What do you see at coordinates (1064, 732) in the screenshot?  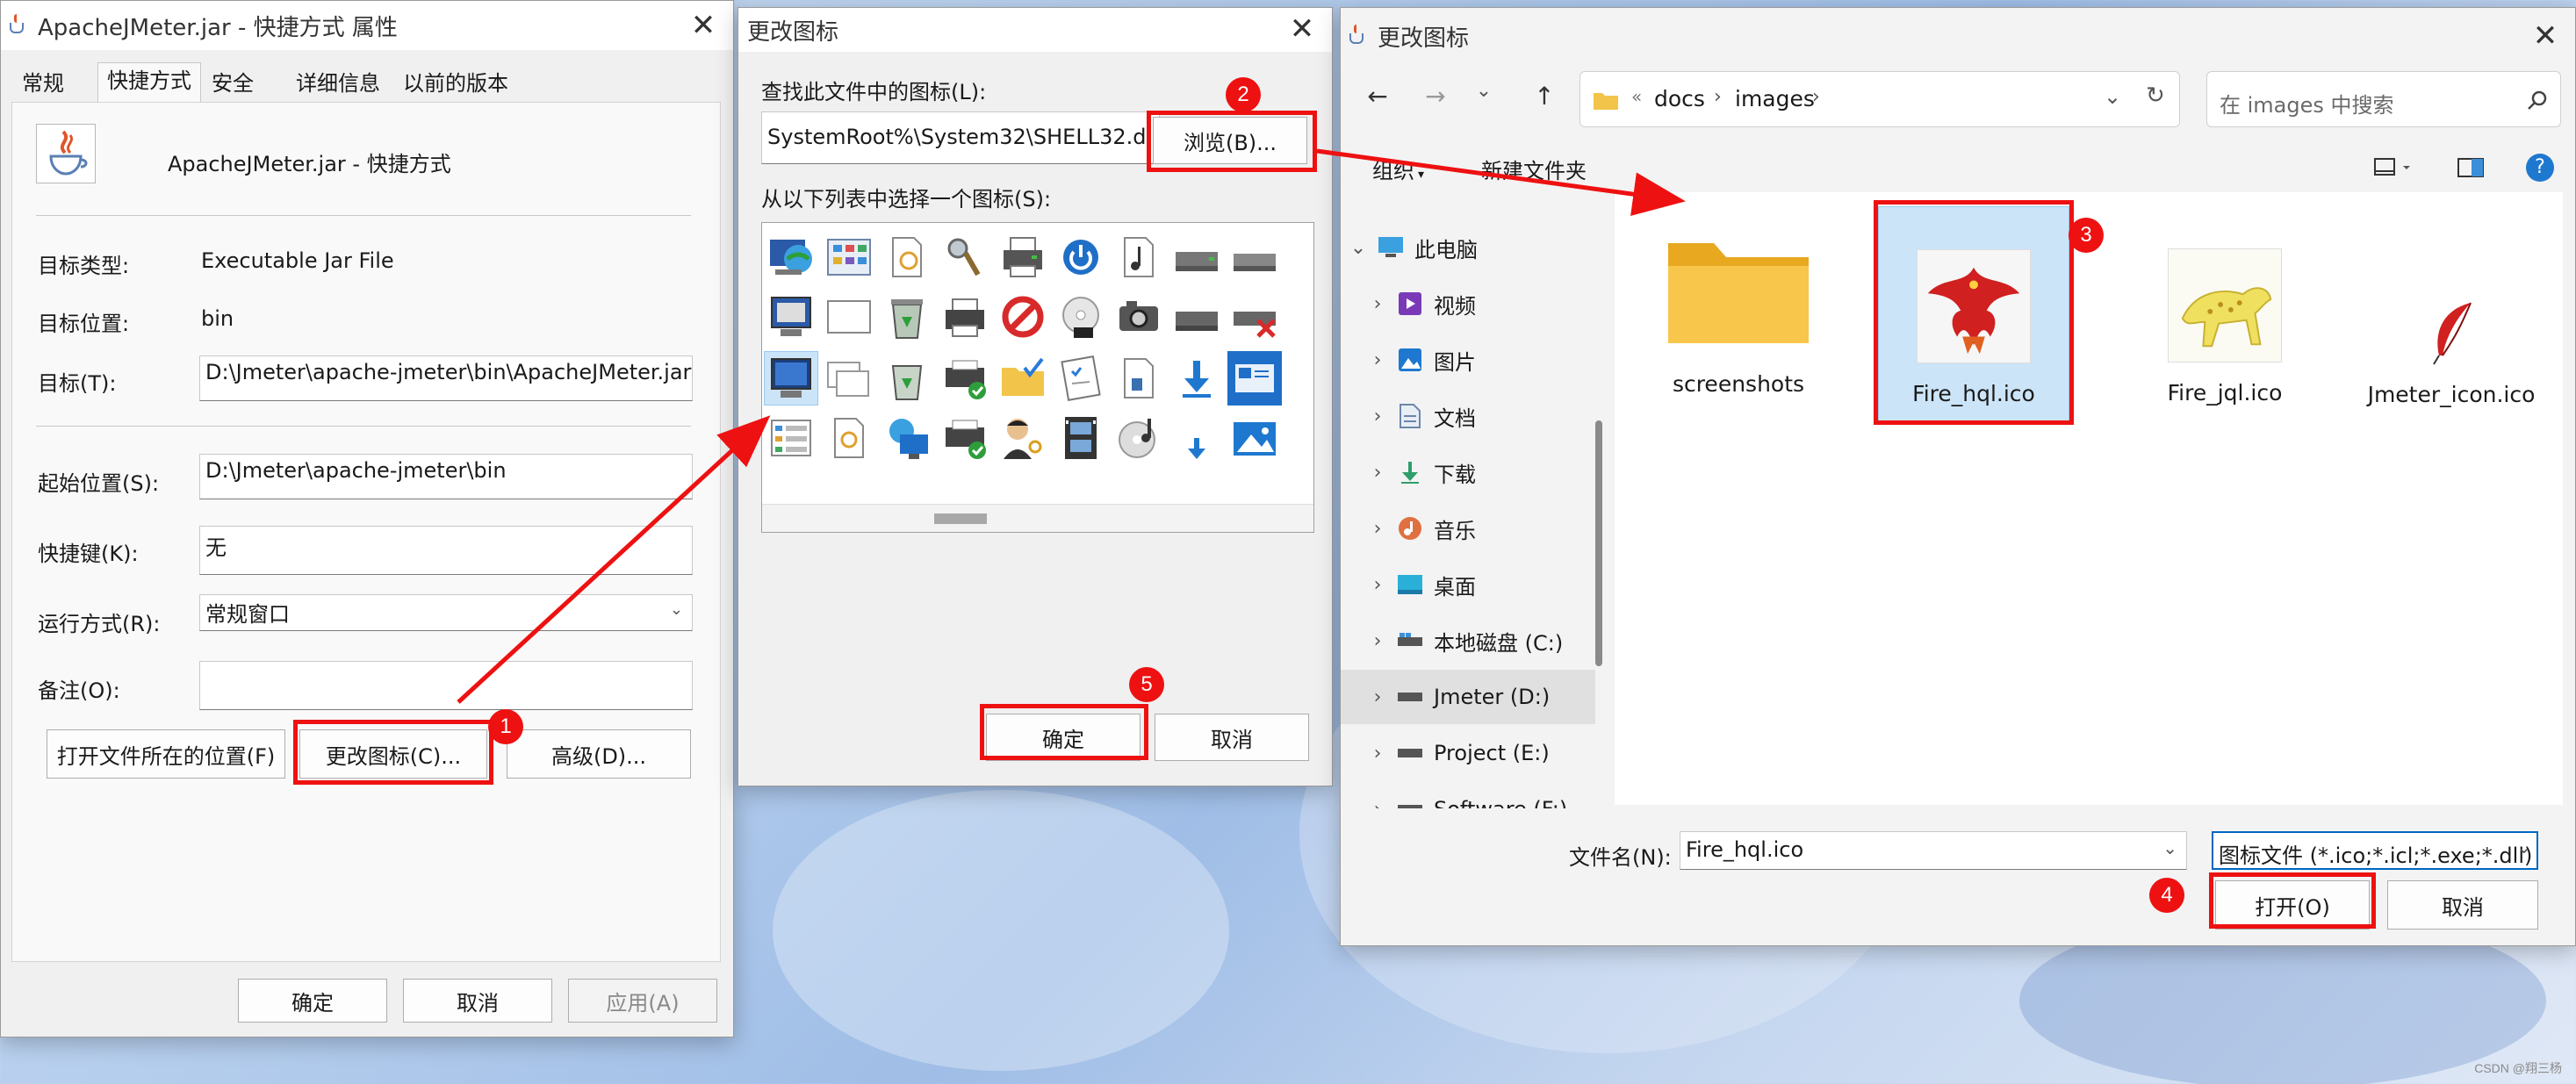 I see `highlight-ok-button` at bounding box center [1064, 732].